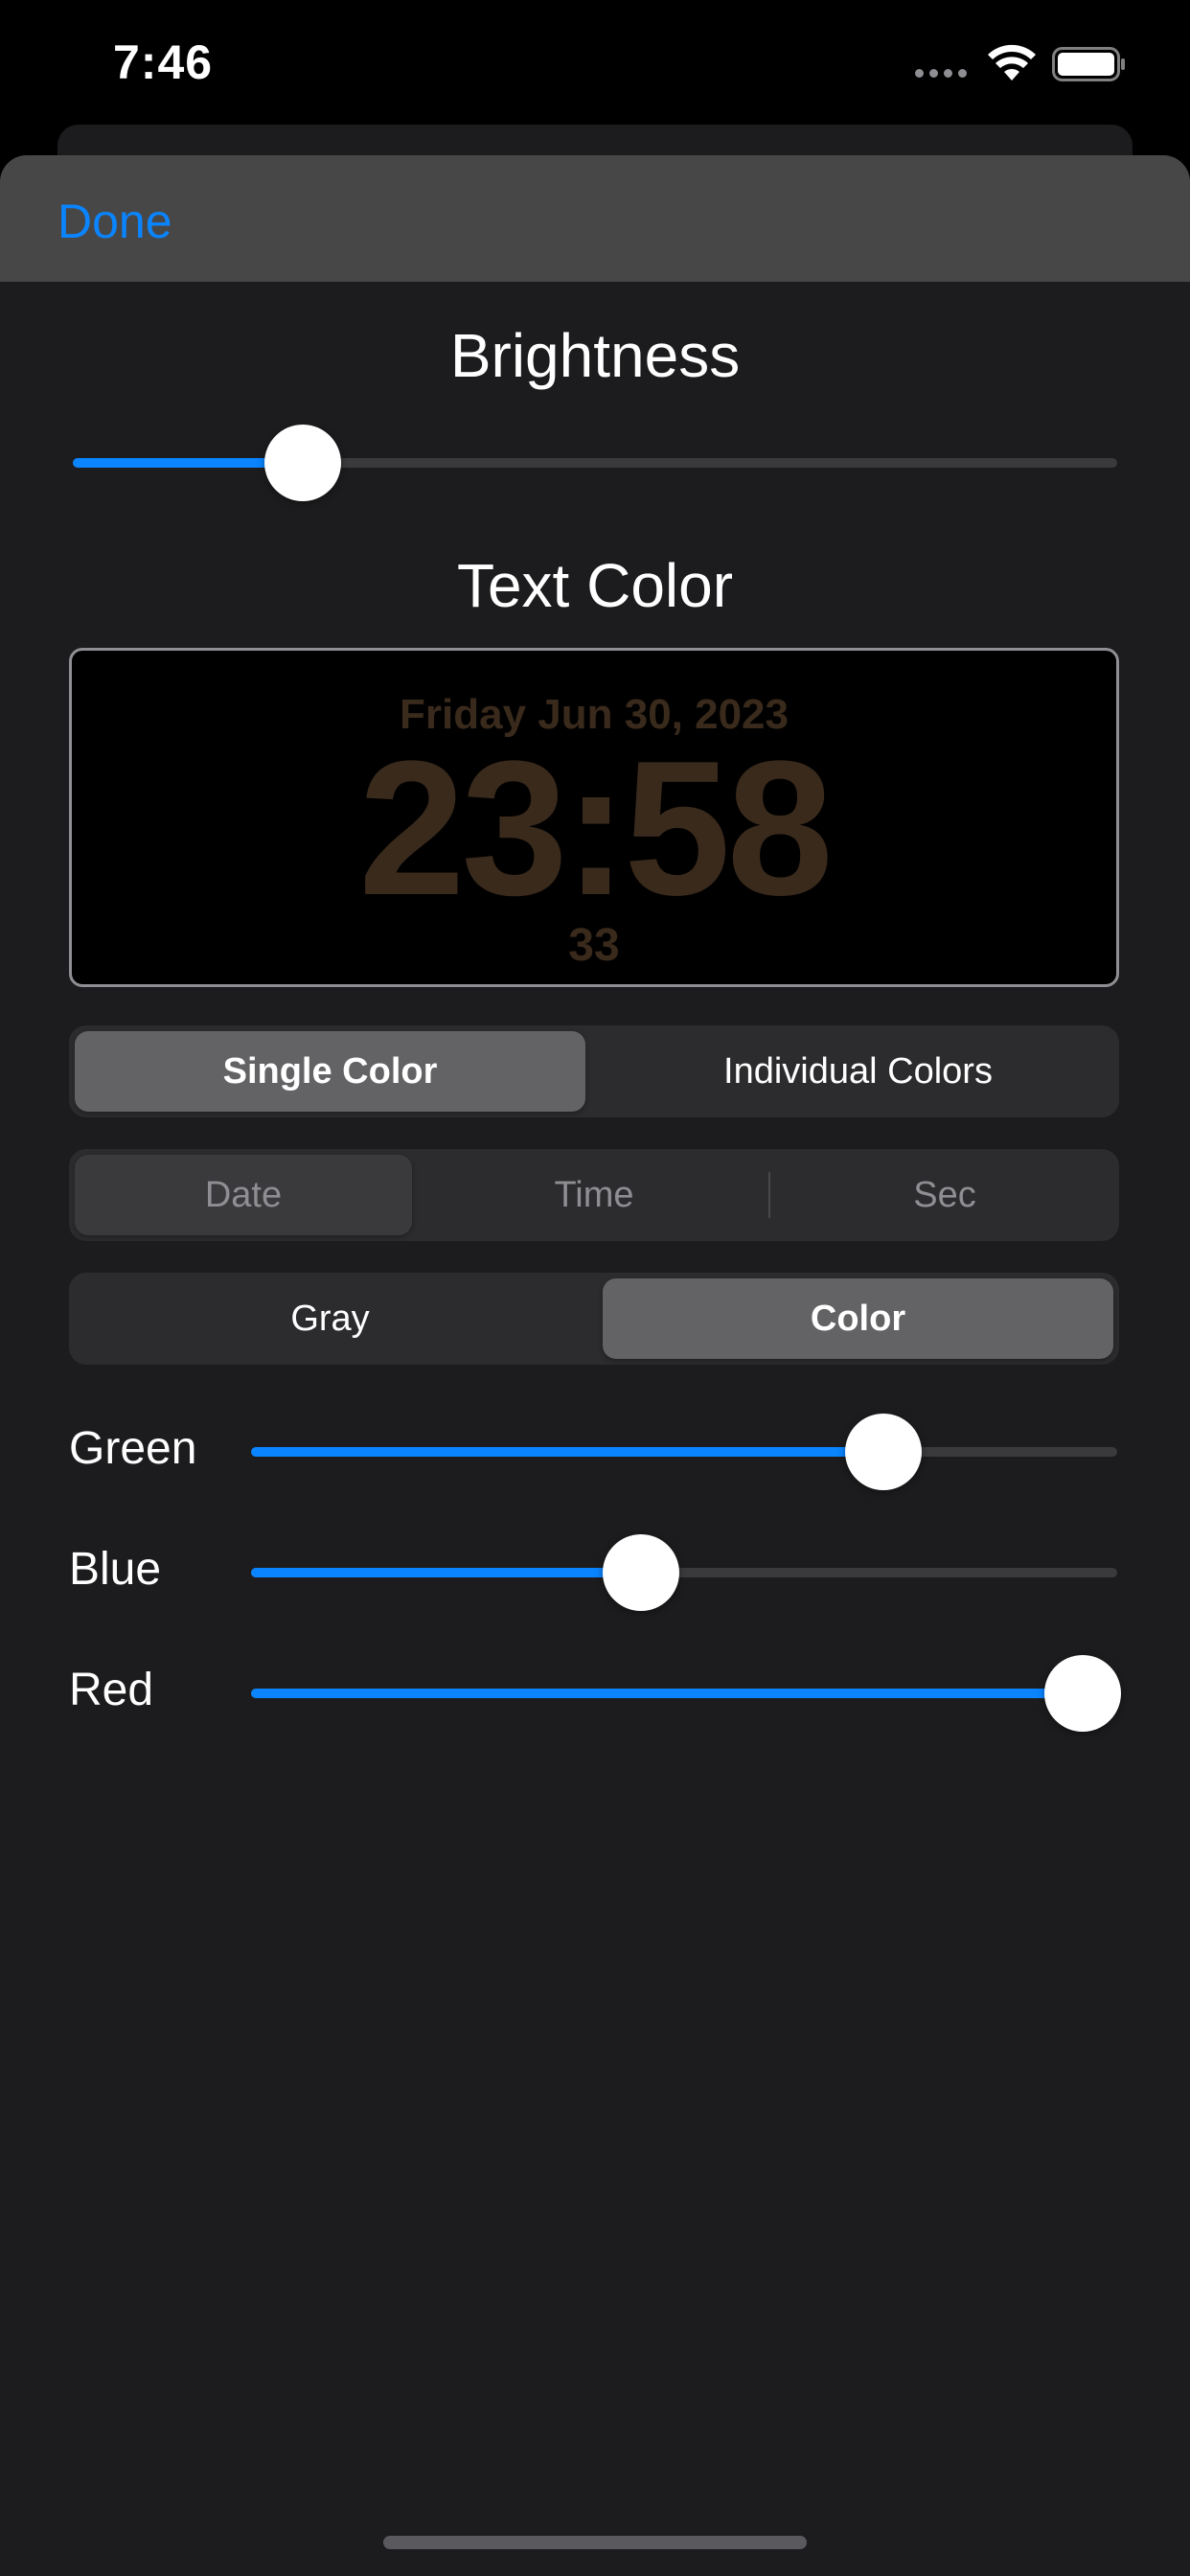 This screenshot has height=2576, width=1190. Describe the element at coordinates (163, 62) in the screenshot. I see `status-time: 7:46` at that location.